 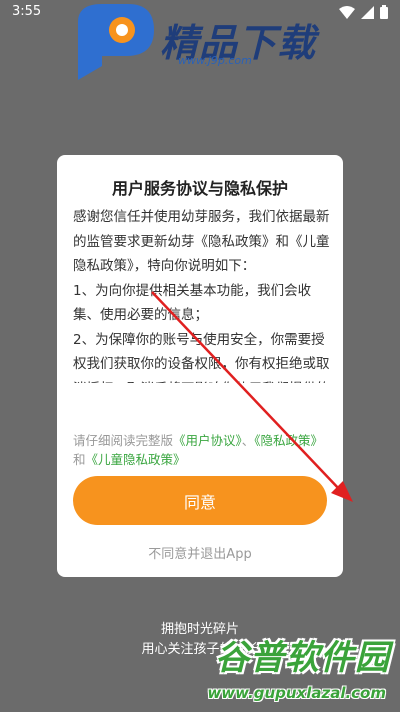 What do you see at coordinates (200, 552) in the screenshot?
I see `decline-button: 不同意并退出App` at bounding box center [200, 552].